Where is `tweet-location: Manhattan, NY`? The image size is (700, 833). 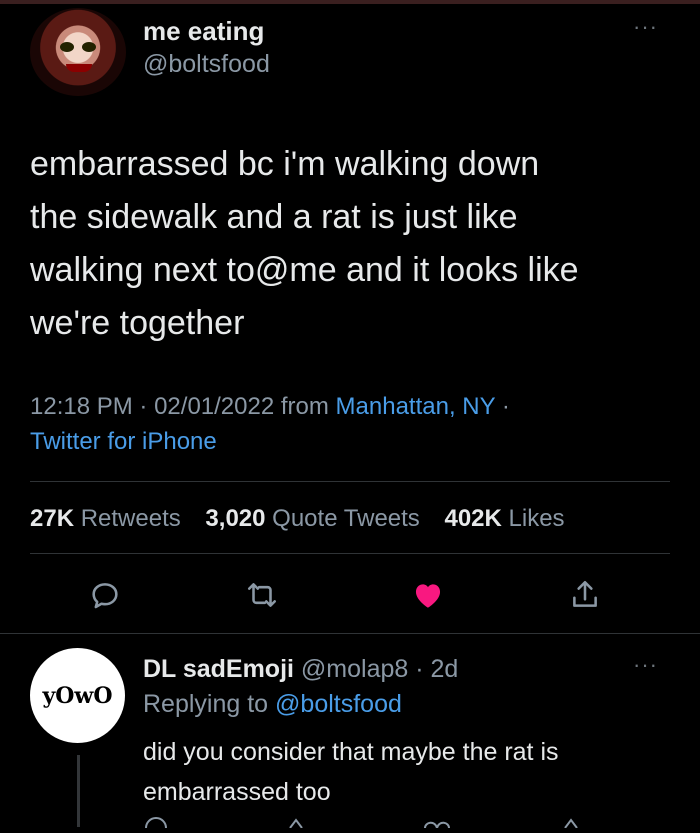
tweet-location: Manhattan, NY is located at coordinates (416, 406).